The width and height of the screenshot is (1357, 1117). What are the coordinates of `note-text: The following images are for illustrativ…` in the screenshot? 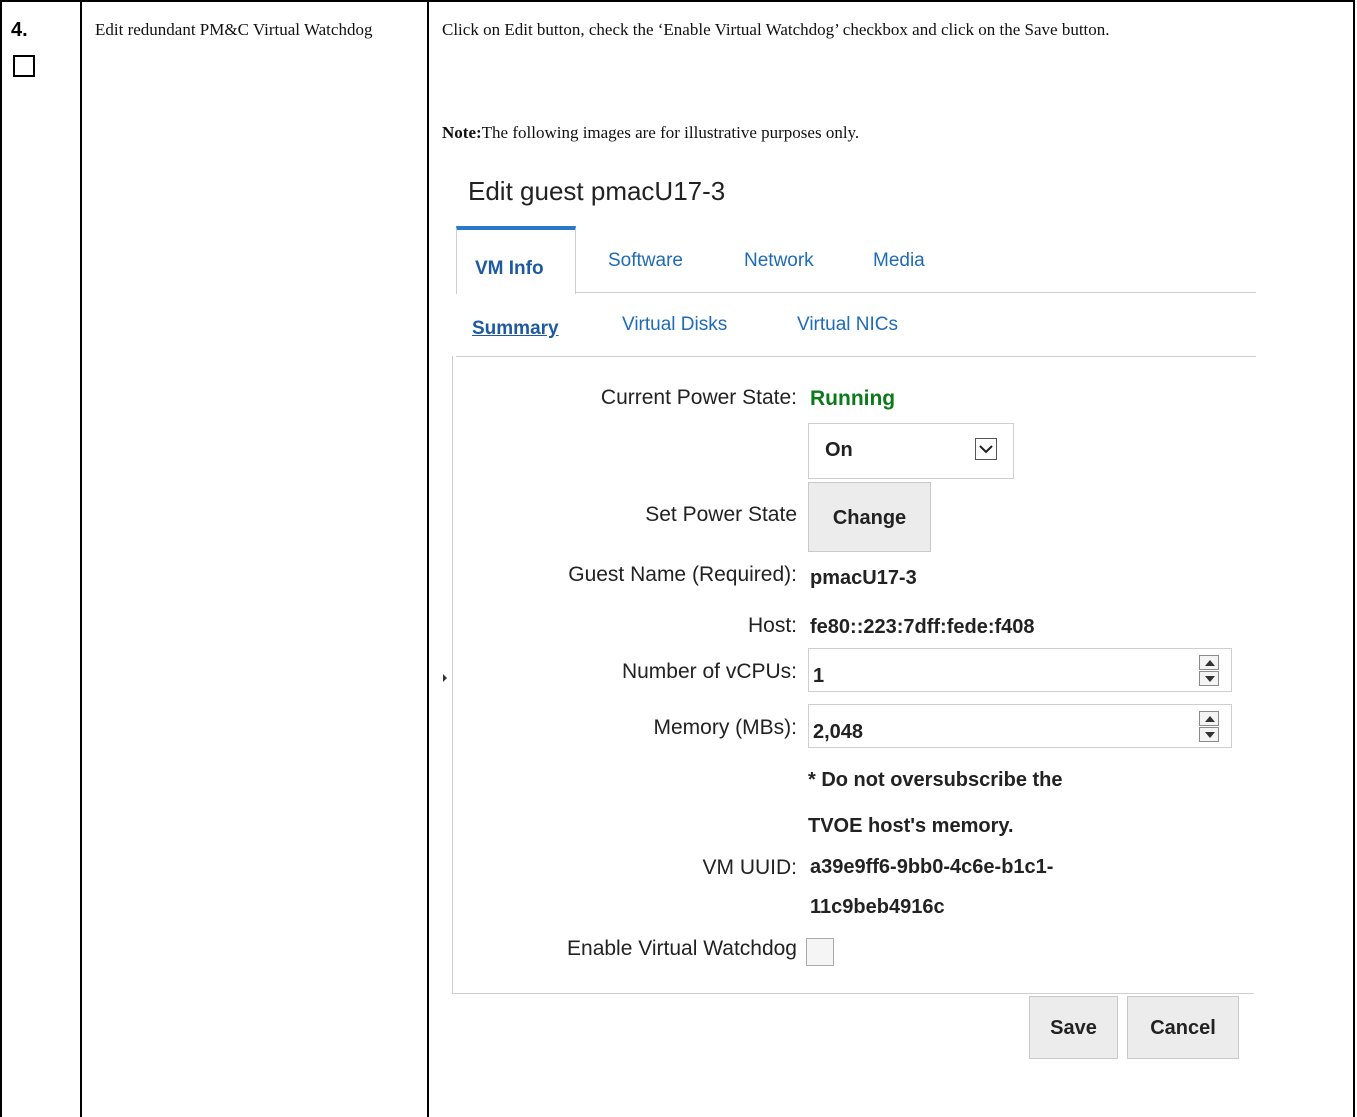 It's located at (670, 132).